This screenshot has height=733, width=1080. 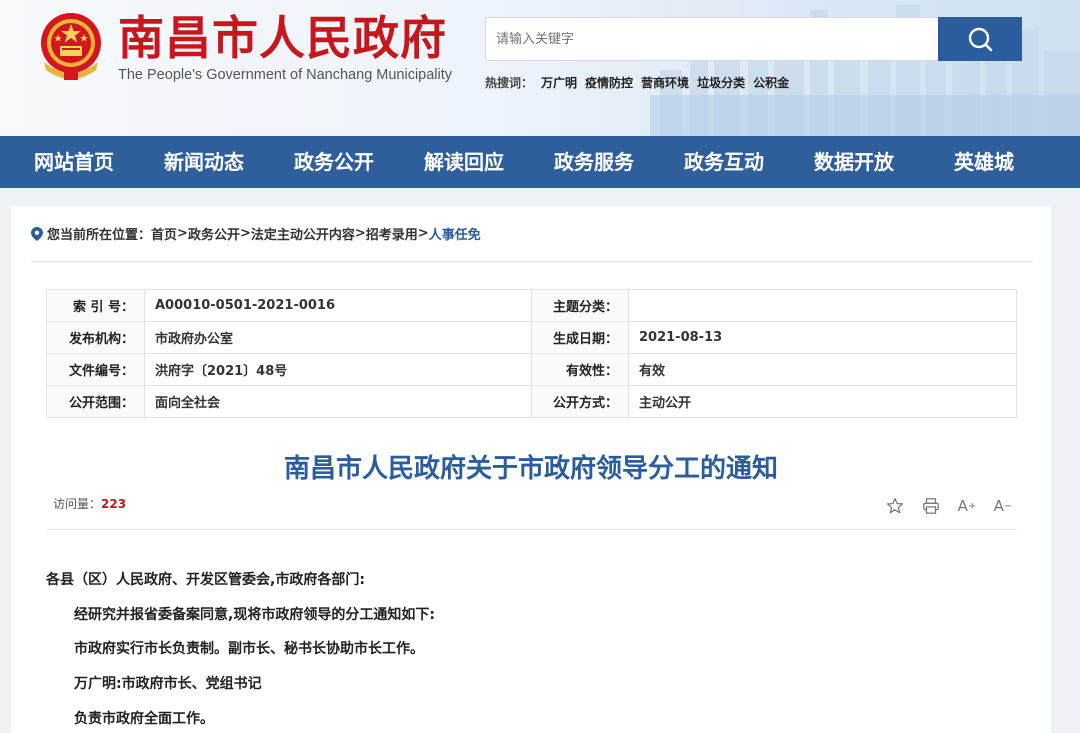 What do you see at coordinates (95, 305) in the screenshot?
I see `meta-label: 索 引 号：` at bounding box center [95, 305].